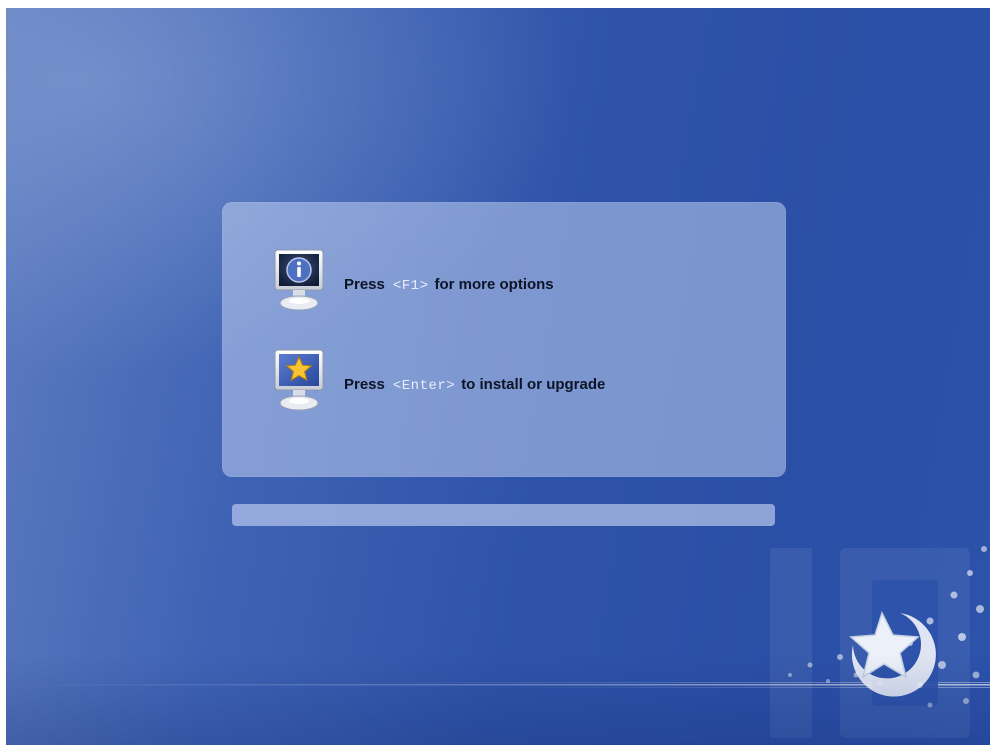  What do you see at coordinates (299, 385) in the screenshot?
I see `star-monitor-icon` at bounding box center [299, 385].